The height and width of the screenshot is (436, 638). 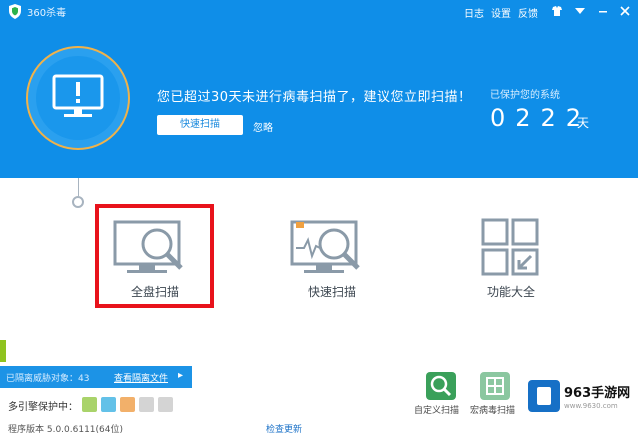 I want to click on close-icon, so click(x=625, y=11).